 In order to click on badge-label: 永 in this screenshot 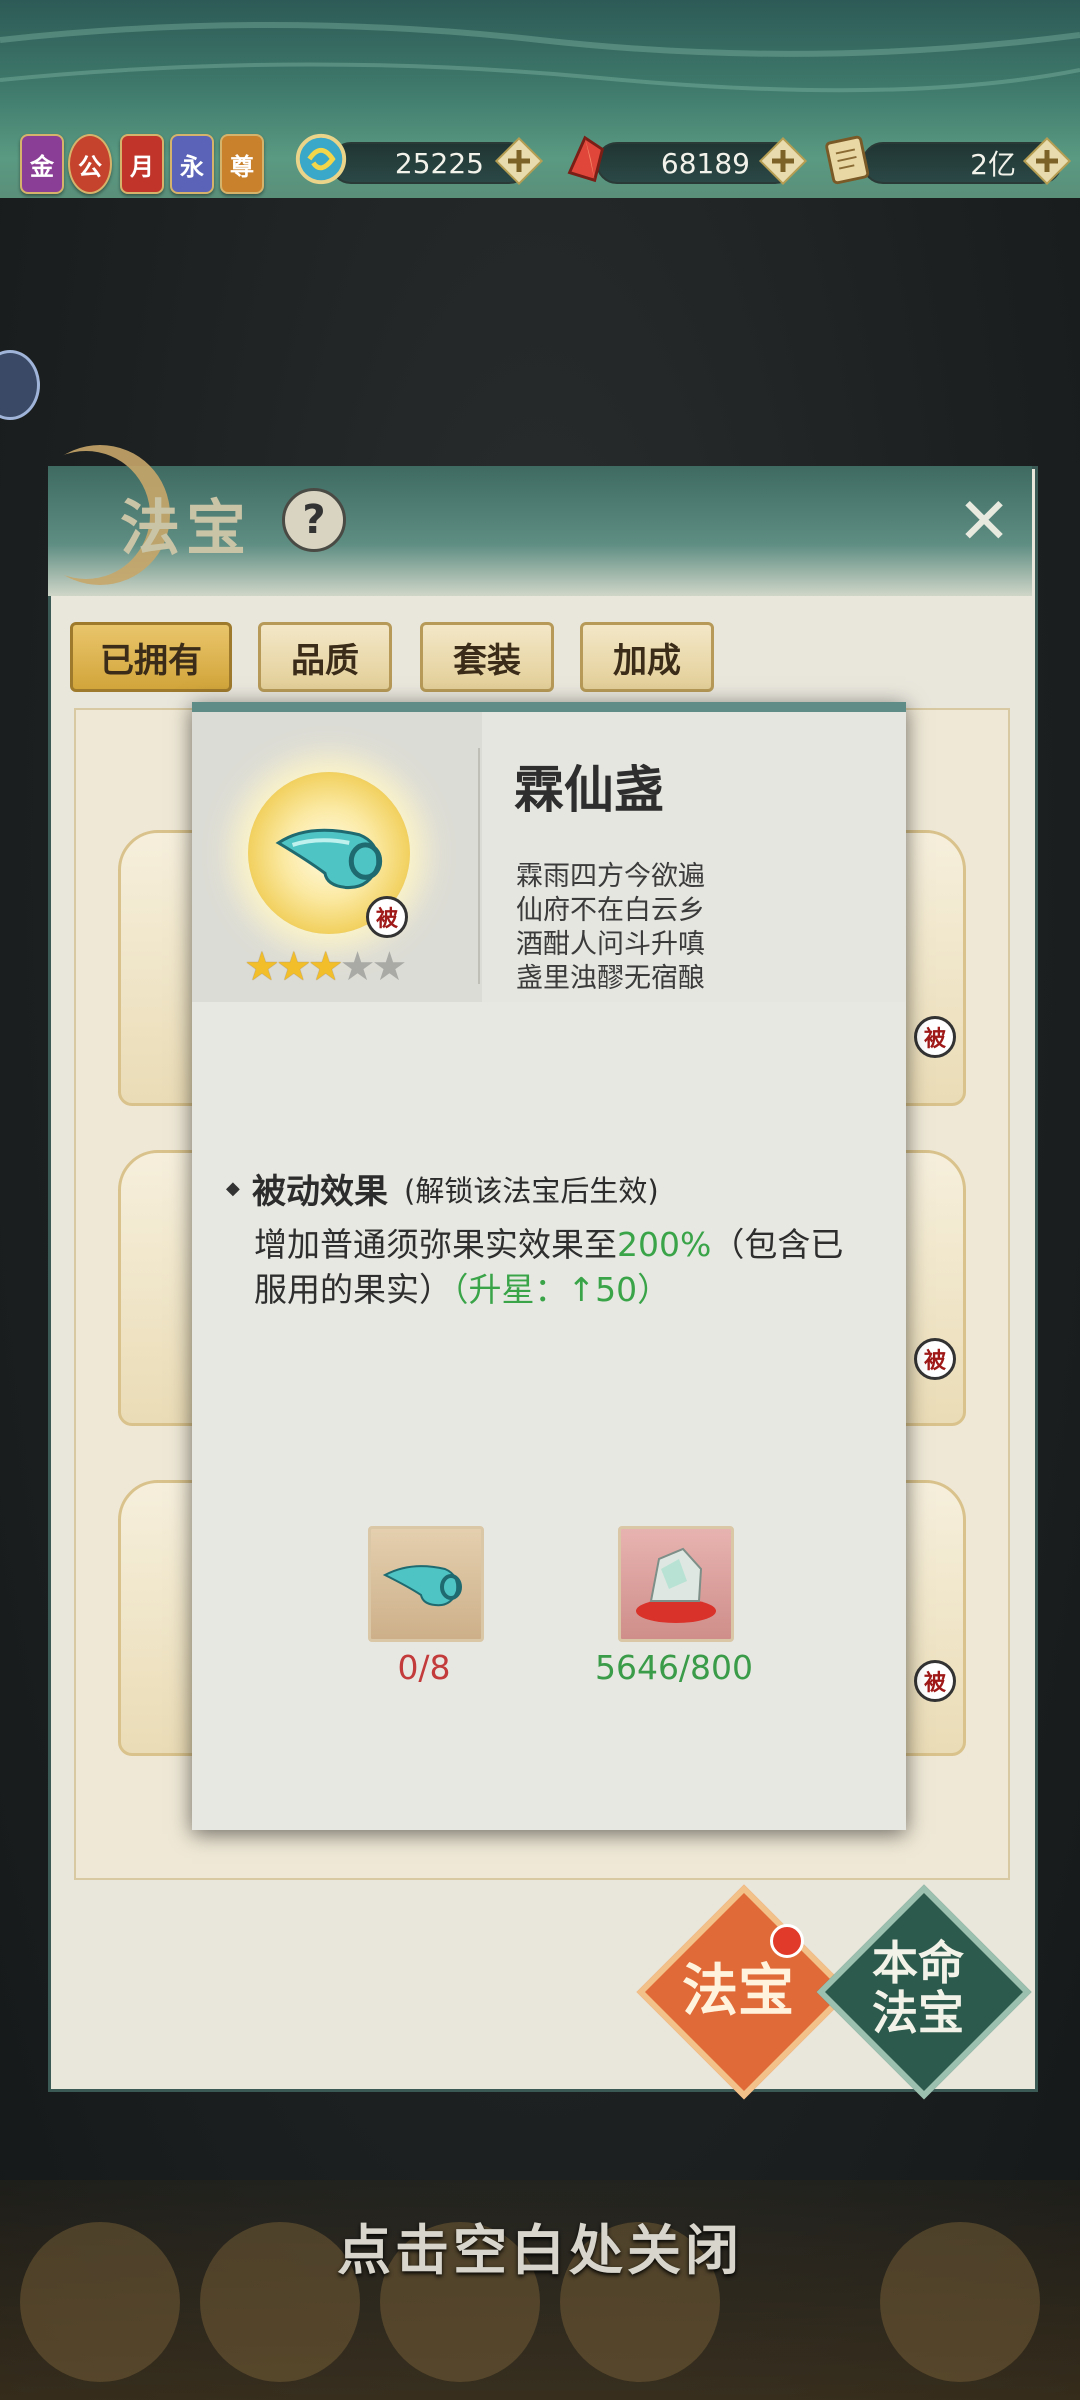, I will do `click(192, 166)`.